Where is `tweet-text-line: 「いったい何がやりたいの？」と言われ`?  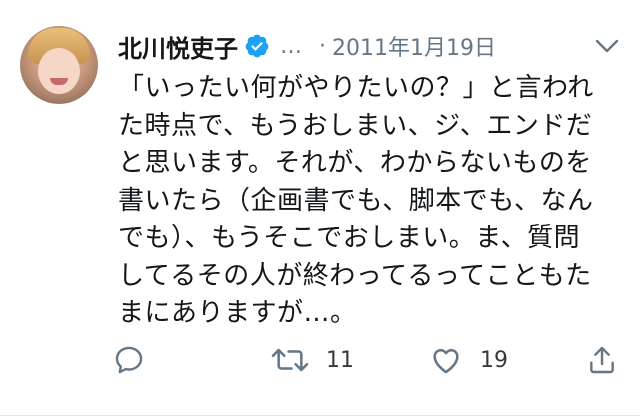 tweet-text-line: 「いったい何がやりたいの？」と言われ is located at coordinates (356, 88).